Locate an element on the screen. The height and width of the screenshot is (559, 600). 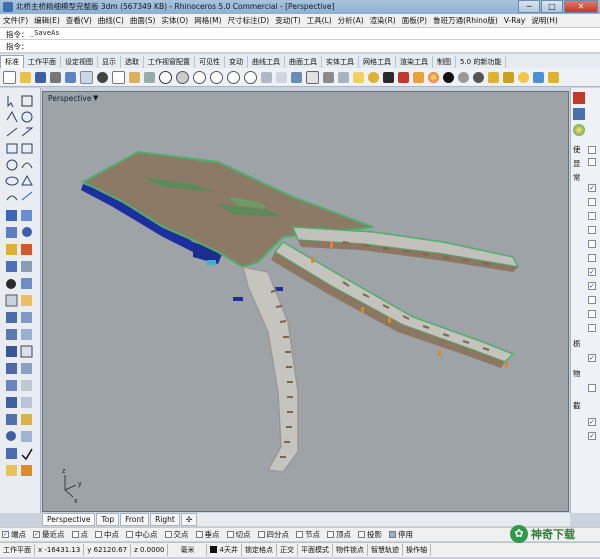
zoom-window-icon is located at coordinates (216, 77).